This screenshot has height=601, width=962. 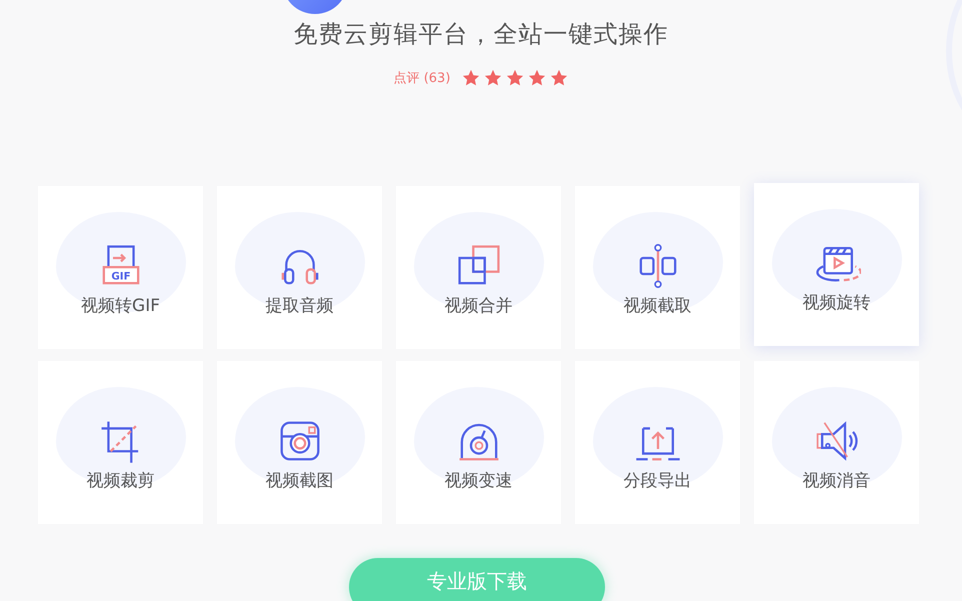 I want to click on tool-card: 视频截取, so click(x=657, y=267).